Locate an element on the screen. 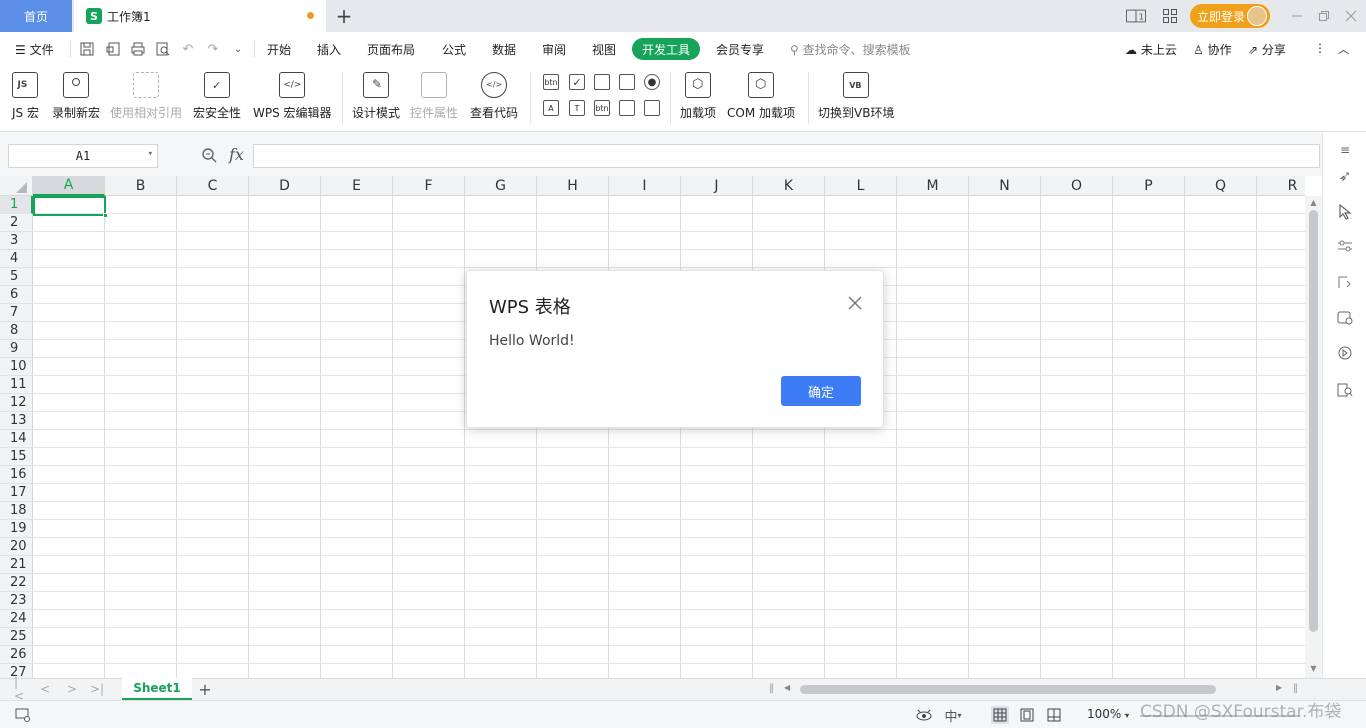 This screenshot has width=1366, height=728. row-header-25: 25 is located at coordinates (16, 637).